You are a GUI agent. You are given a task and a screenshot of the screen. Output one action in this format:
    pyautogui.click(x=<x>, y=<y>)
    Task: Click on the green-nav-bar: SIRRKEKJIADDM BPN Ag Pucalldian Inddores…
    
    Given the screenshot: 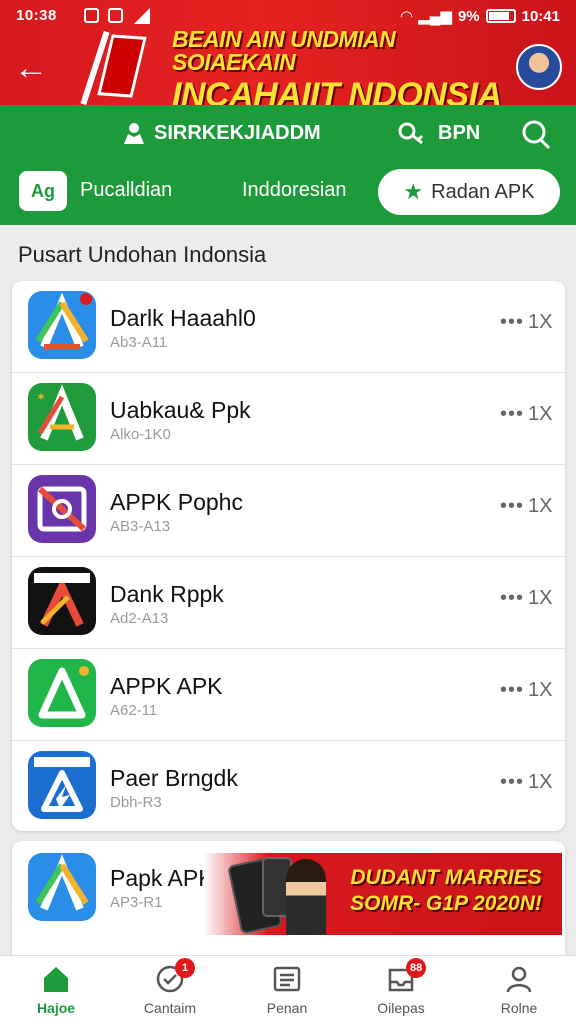 What is the action you would take?
    pyautogui.click(x=288, y=165)
    